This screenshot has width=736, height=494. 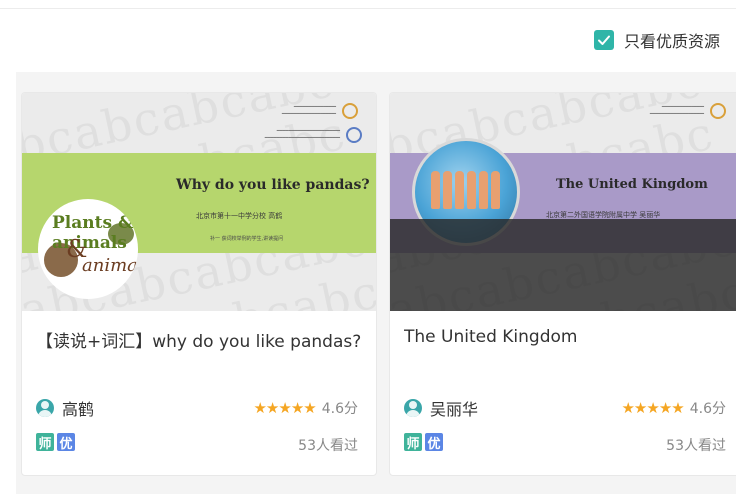 I want to click on author: 吴丽华, so click(x=441, y=408).